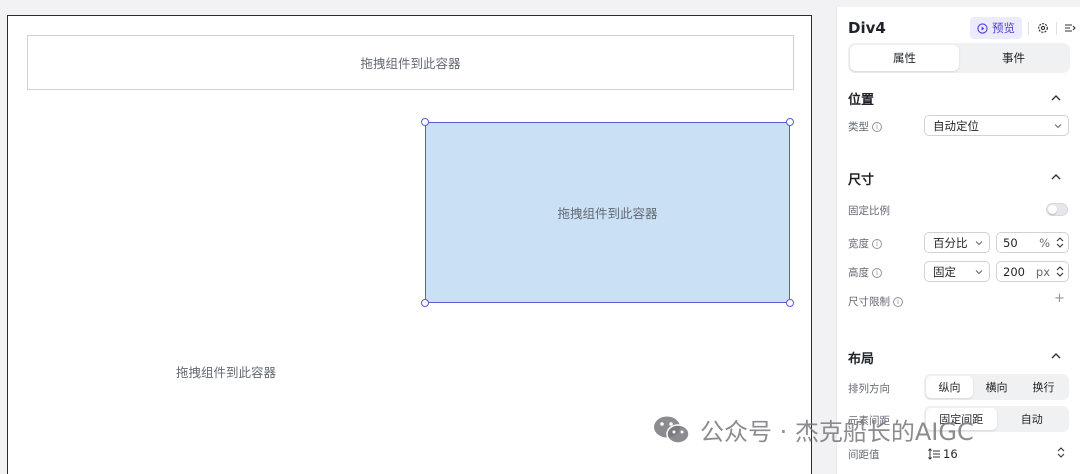 This screenshot has width=1080, height=474. I want to click on direction-option-horizontal: 横向, so click(996, 387).